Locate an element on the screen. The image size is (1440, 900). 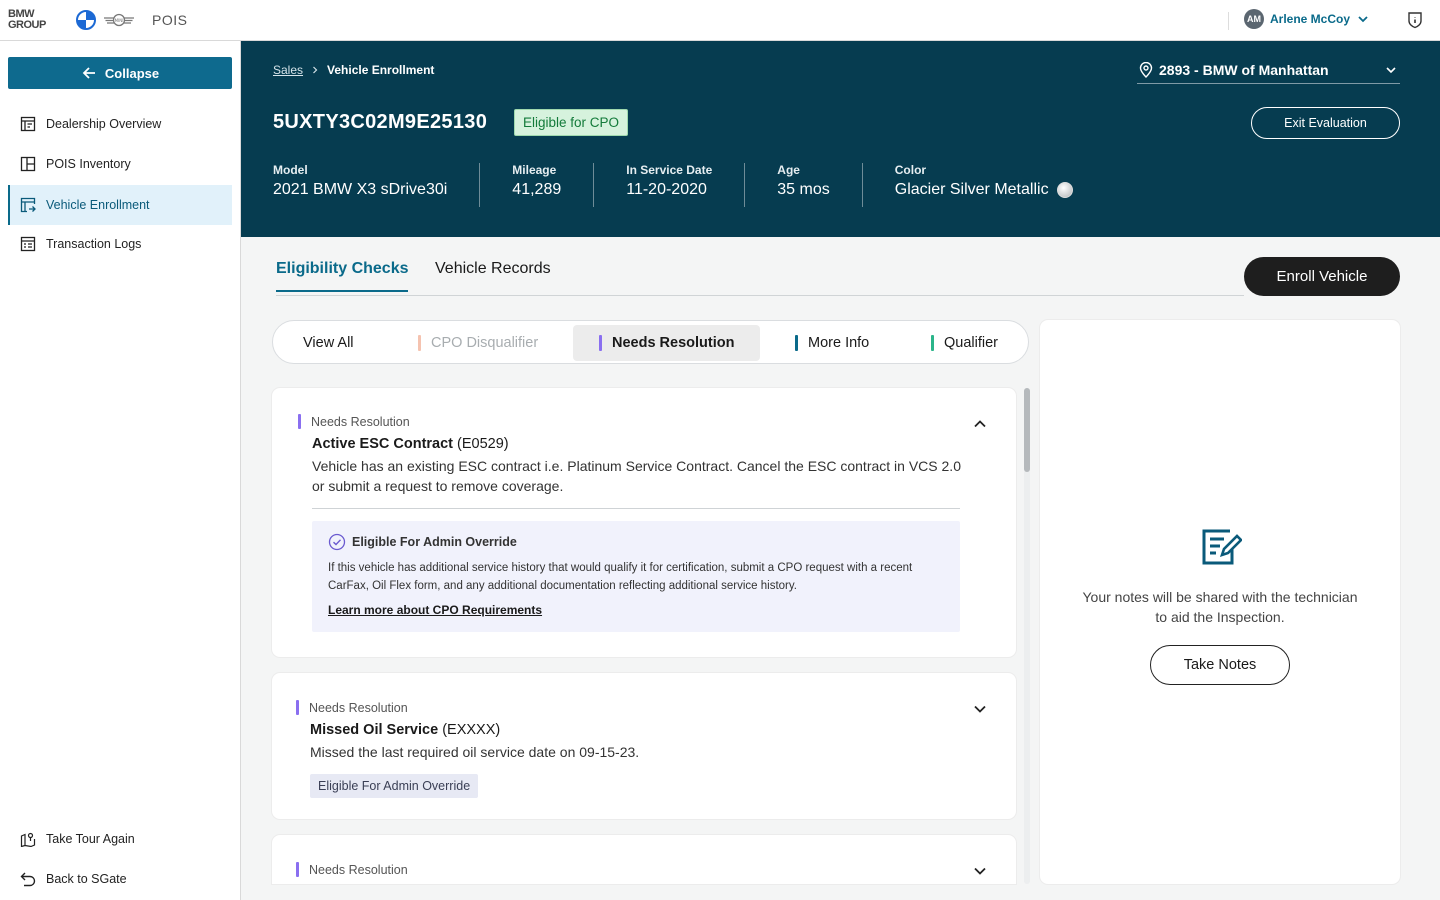
dashboard-icon is located at coordinates (28, 124).